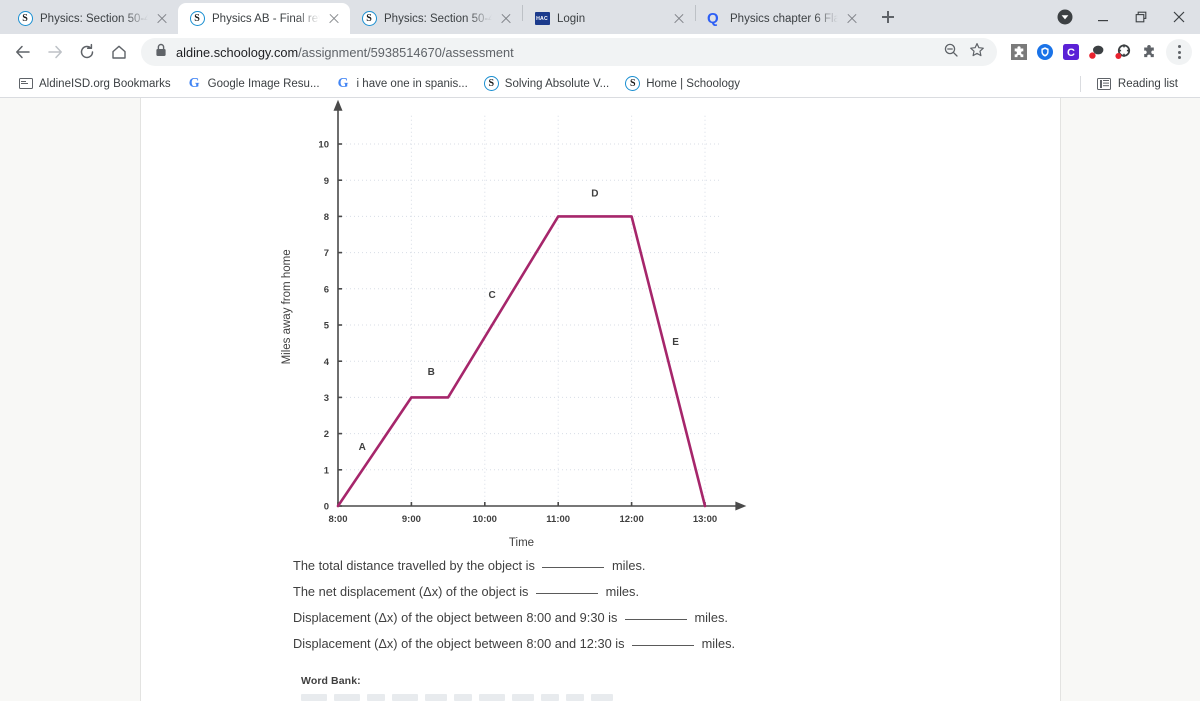 This screenshot has width=1200, height=701. Describe the element at coordinates (326, 289) in the screenshot. I see `svg-text: 6` at that location.